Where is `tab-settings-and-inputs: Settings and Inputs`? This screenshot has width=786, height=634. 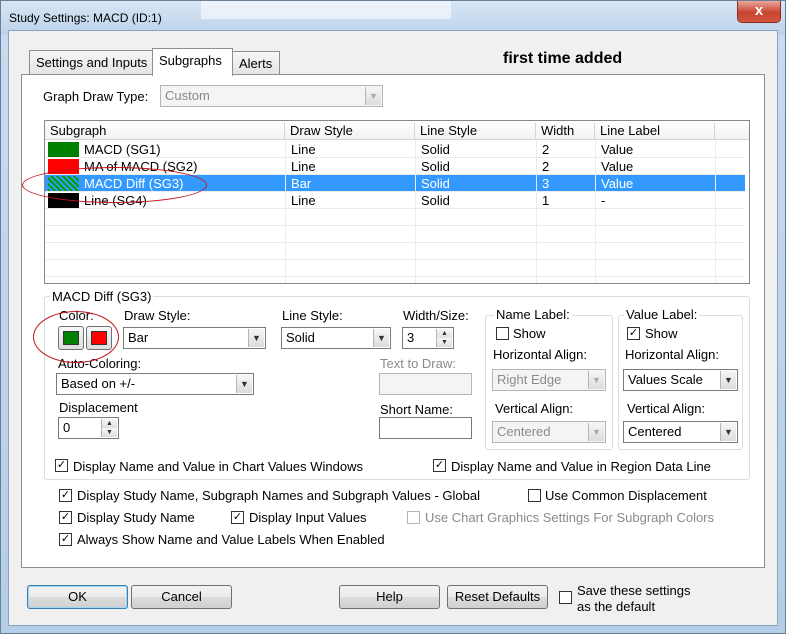 tab-settings-and-inputs: Settings and Inputs is located at coordinates (91, 62).